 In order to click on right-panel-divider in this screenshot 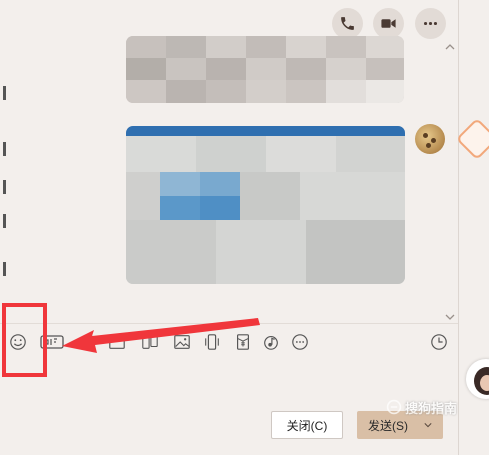, I will do `click(458, 227)`.